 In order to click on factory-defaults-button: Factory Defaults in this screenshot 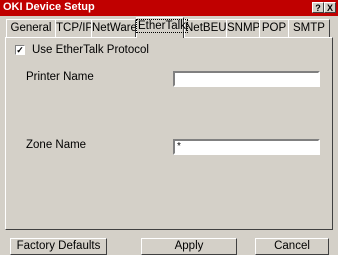, I will do `click(58, 246)`.